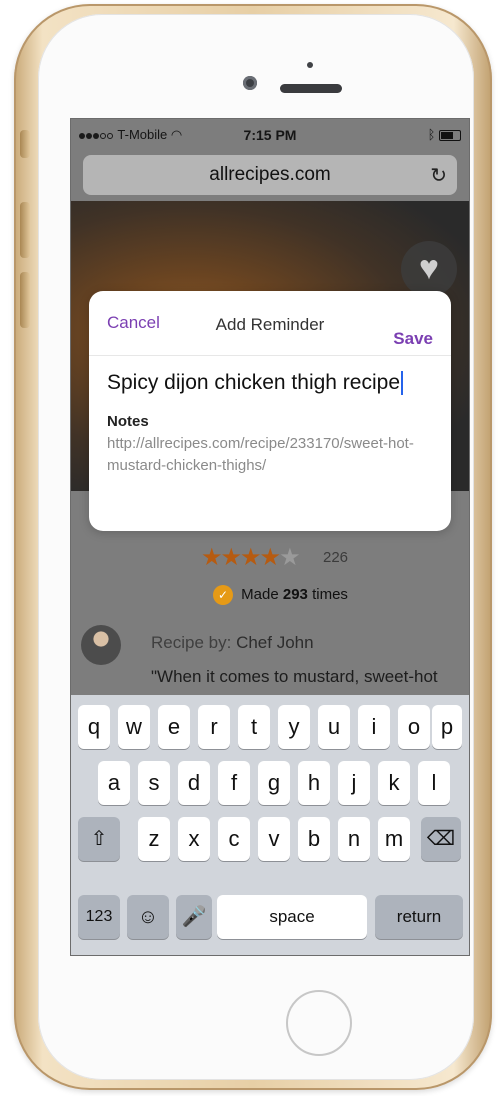 This screenshot has width=504, height=1096. Describe the element at coordinates (25, 144) in the screenshot. I see `mute-switch` at that location.